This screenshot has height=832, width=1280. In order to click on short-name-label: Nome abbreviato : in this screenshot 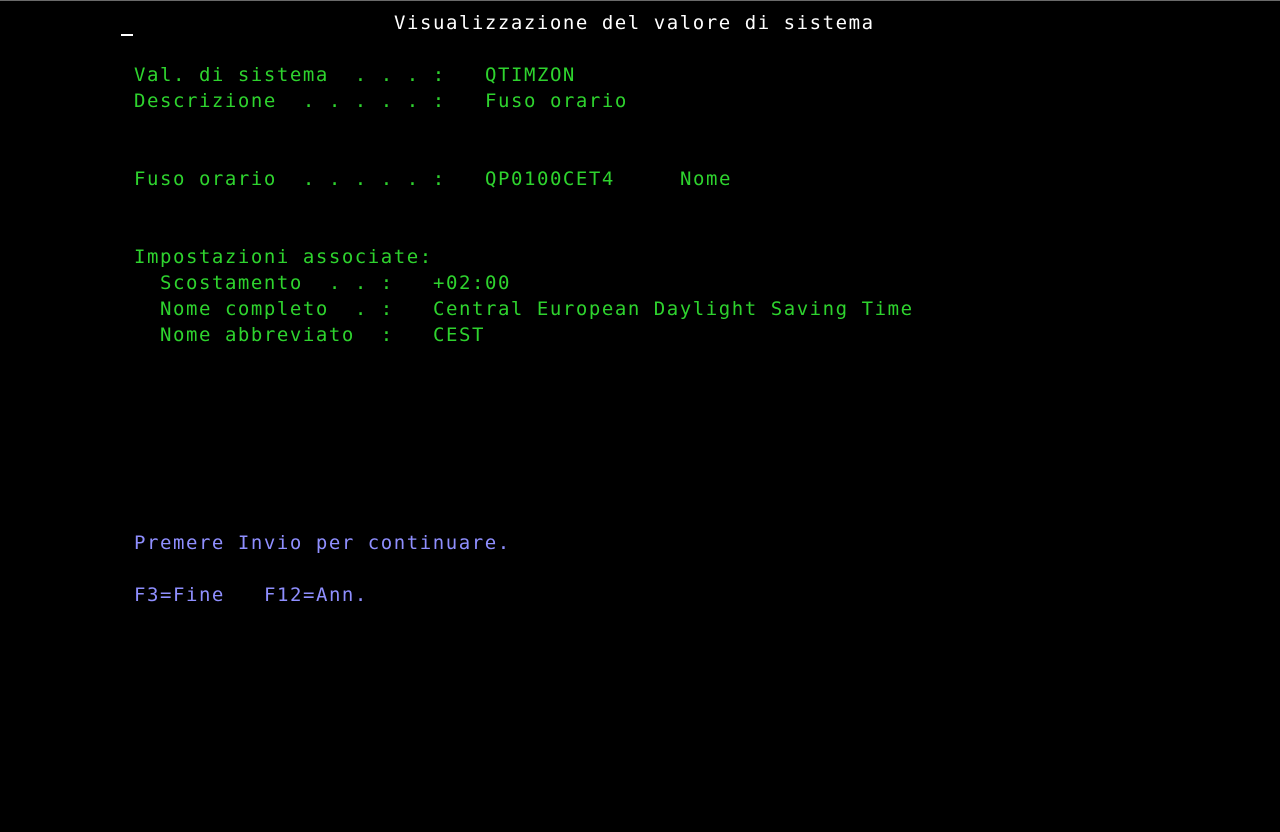, I will do `click(277, 335)`.